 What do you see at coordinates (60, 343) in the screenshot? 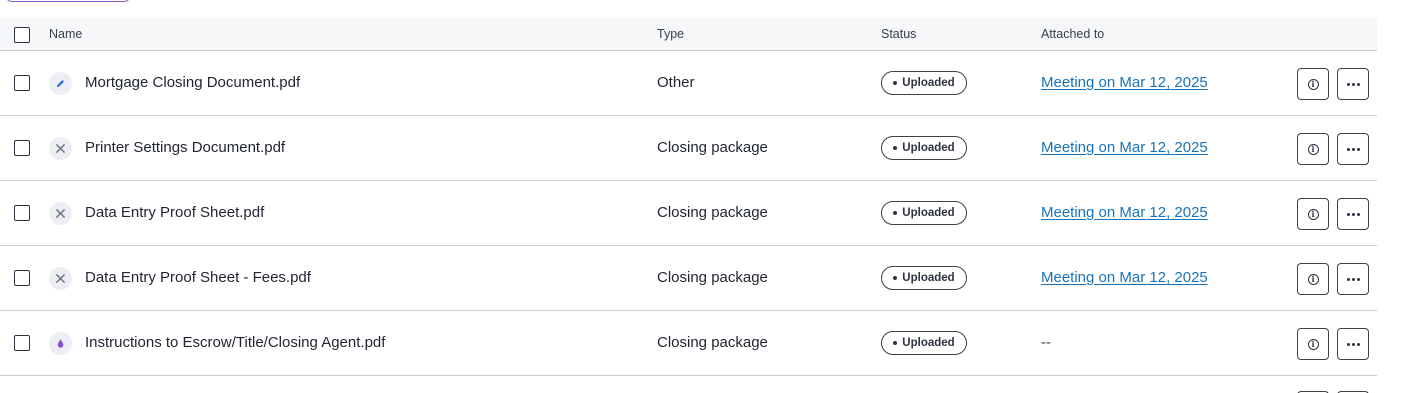
I see `drop-icon` at bounding box center [60, 343].